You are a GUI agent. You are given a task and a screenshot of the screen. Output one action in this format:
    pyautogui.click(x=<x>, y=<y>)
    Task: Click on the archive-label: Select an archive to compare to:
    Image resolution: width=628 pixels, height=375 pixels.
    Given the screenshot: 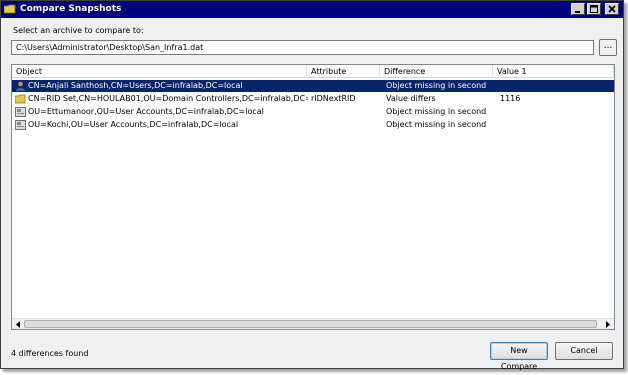 What is the action you would take?
    pyautogui.click(x=78, y=30)
    